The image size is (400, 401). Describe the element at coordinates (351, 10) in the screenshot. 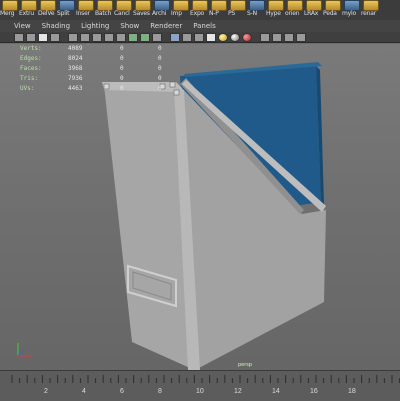

I see `shelf-button: mylo` at that location.